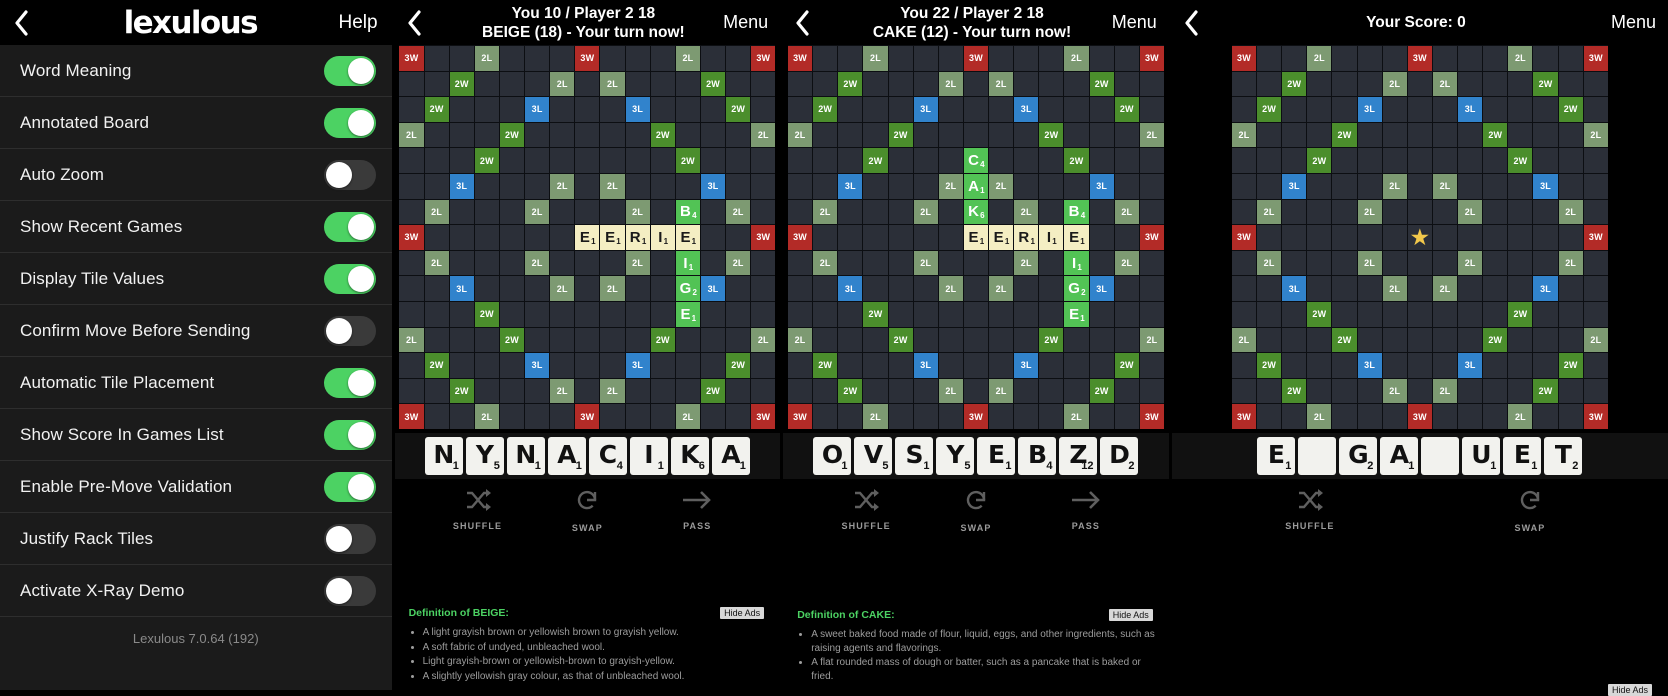 The height and width of the screenshot is (696, 1668). I want to click on toggle-enable-pre-move-validation, so click(349, 486).